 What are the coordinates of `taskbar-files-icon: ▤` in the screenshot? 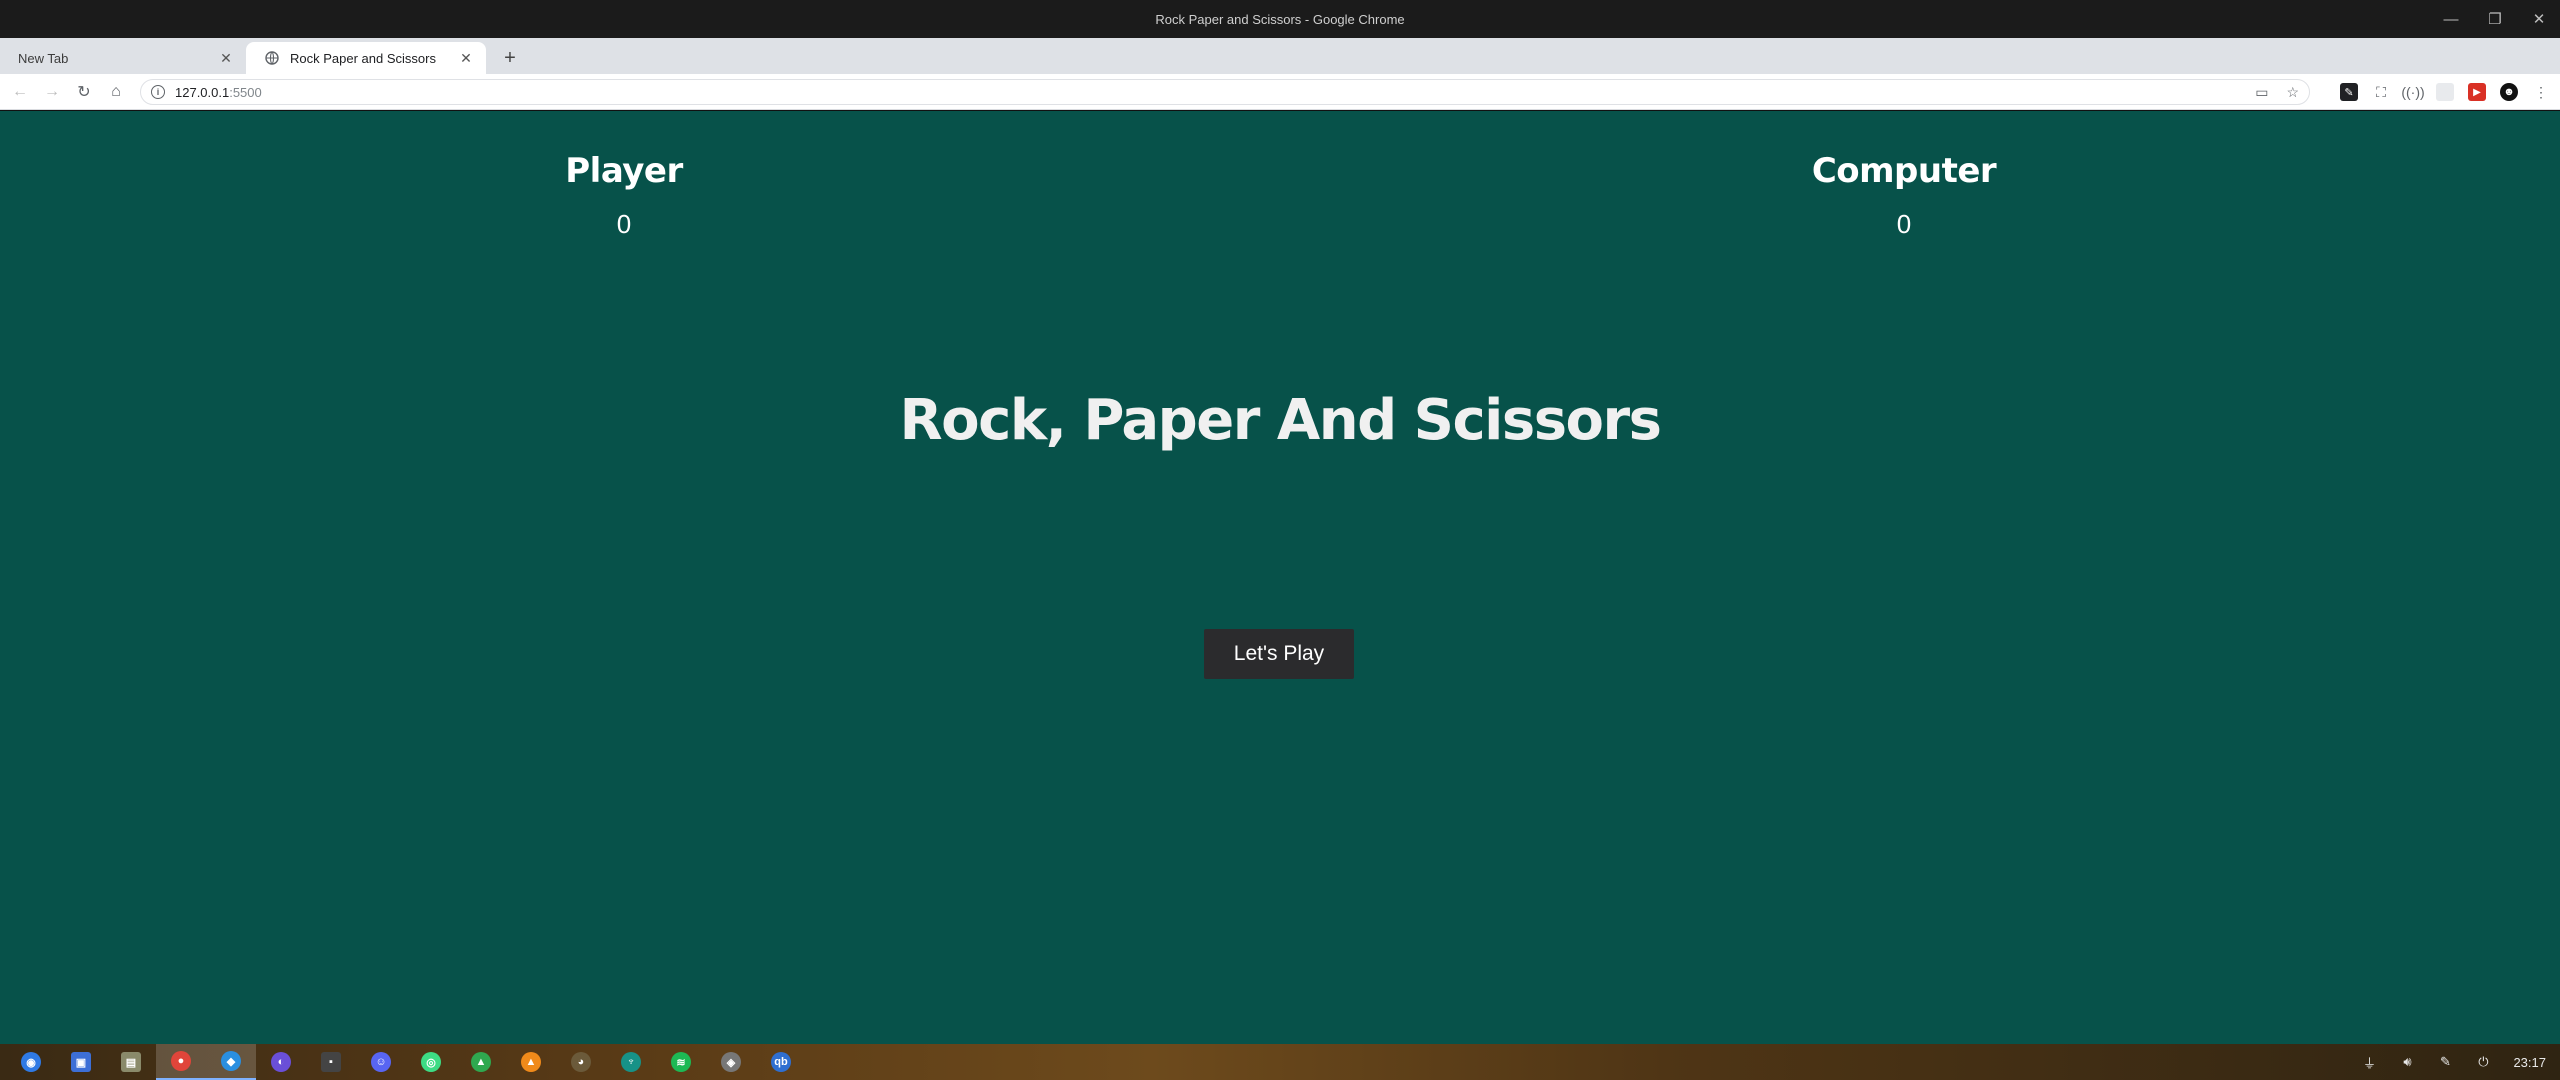 It's located at (131, 1062).